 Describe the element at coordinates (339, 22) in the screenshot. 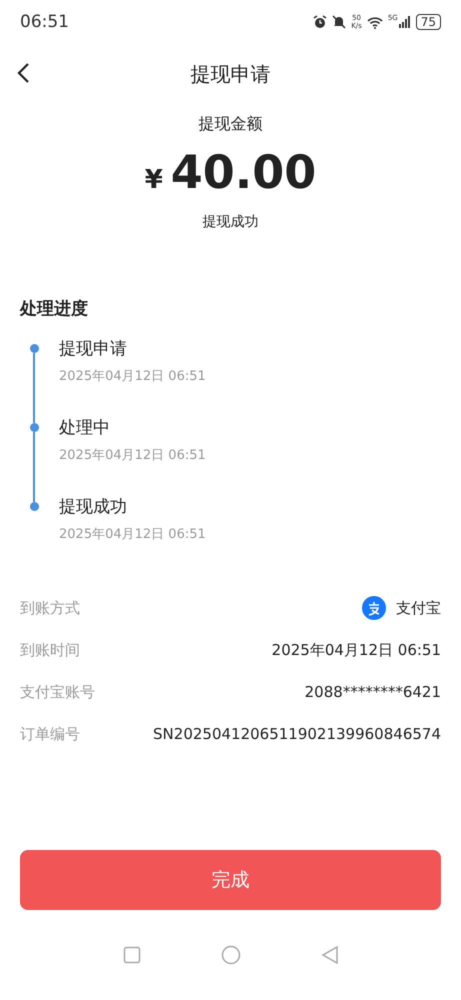

I see `muted-bell-icon` at that location.